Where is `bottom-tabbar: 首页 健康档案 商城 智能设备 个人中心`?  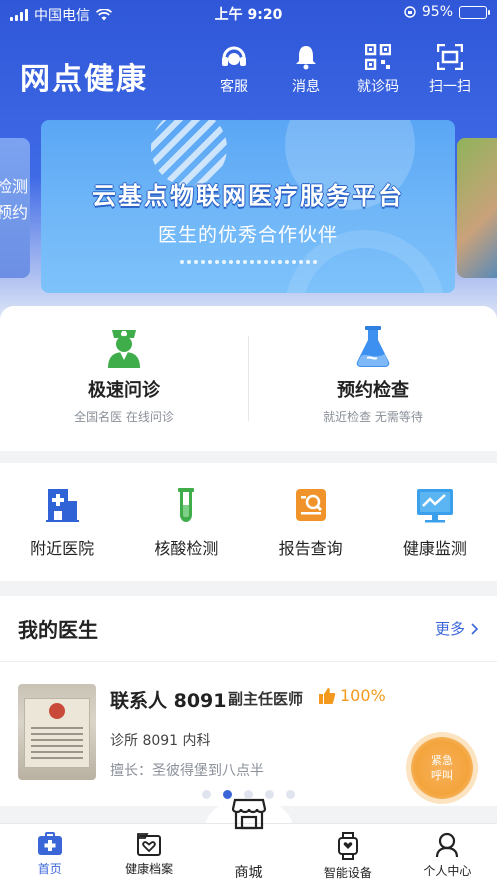
bottom-tabbar: 首页 健康档案 商城 智能设备 个人中心 is located at coordinates (248, 840).